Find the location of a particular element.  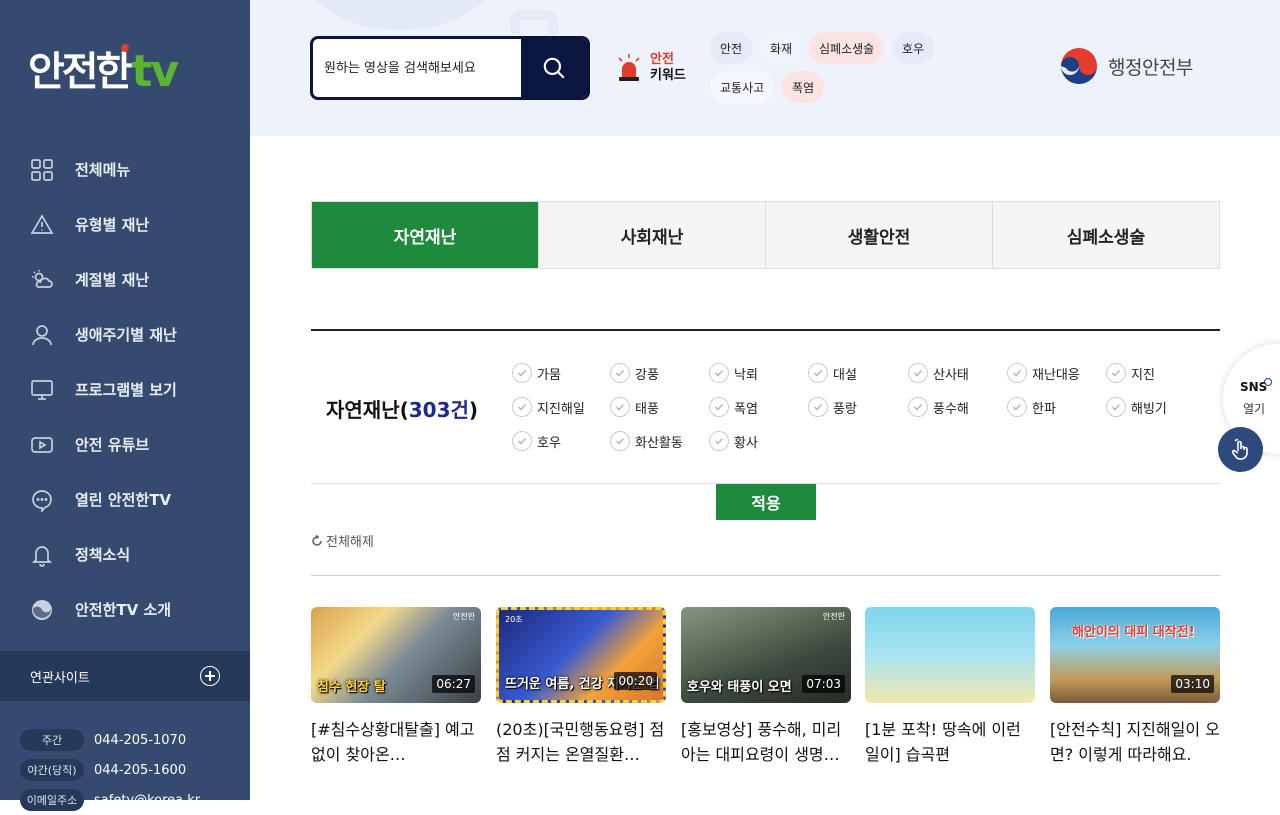

video-duration: 00:20 is located at coordinates (635, 681).